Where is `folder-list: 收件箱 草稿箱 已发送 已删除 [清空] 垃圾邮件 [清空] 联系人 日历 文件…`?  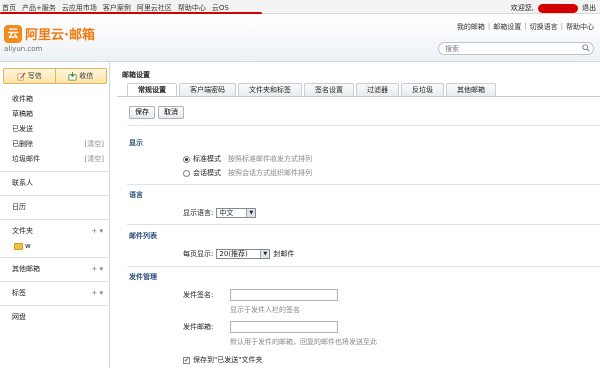 folder-list: 收件箱 草稿箱 已发送 已删除 [清空] 垃圾邮件 [清空] 联系人 日历 文件… is located at coordinates (54, 208).